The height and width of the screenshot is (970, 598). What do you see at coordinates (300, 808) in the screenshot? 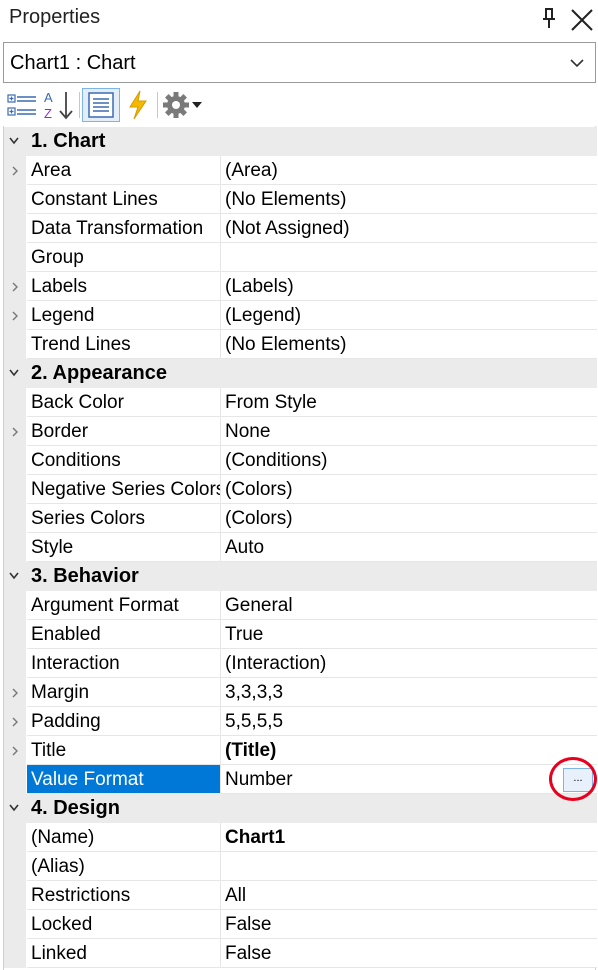
I see `category-design: 4. Design` at bounding box center [300, 808].